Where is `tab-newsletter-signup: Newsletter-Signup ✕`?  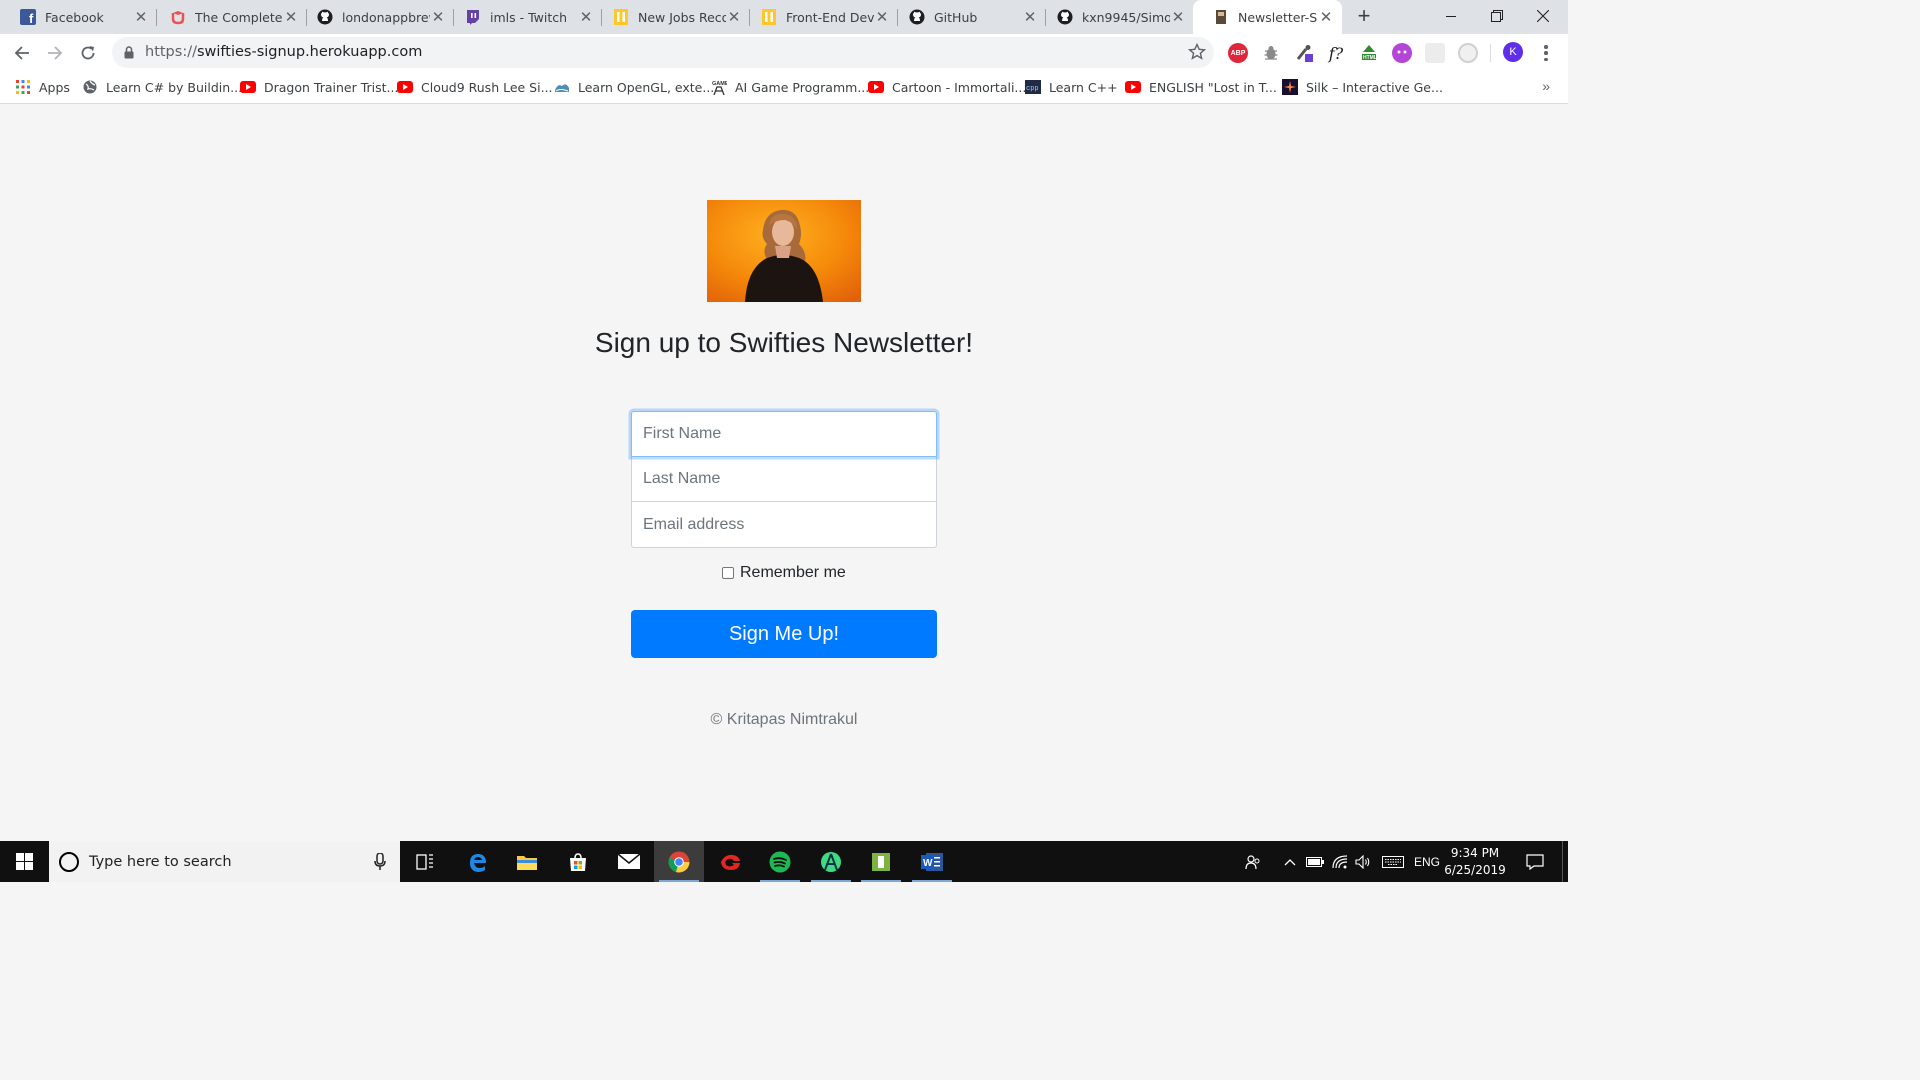 tab-newsletter-signup: Newsletter-Signup ✕ is located at coordinates (1267, 17).